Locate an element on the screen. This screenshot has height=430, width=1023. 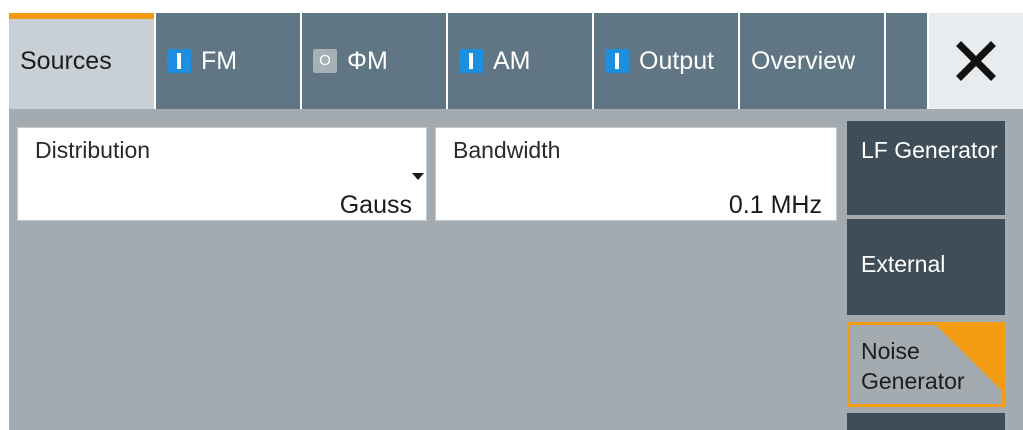
lf-generator-label: LF Generator is located at coordinates (929, 150).